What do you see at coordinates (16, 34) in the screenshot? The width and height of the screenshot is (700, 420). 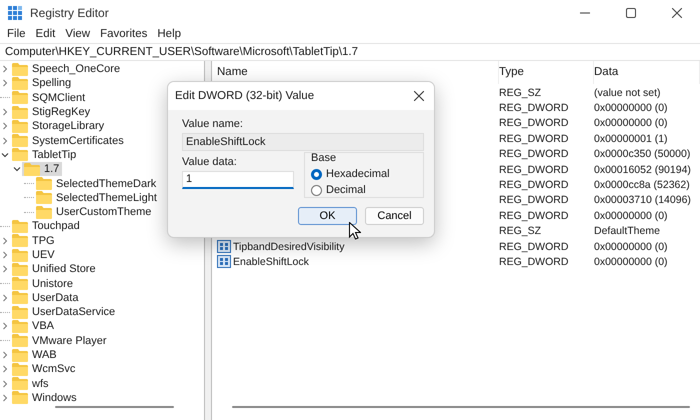 I see `menu-item: File` at bounding box center [16, 34].